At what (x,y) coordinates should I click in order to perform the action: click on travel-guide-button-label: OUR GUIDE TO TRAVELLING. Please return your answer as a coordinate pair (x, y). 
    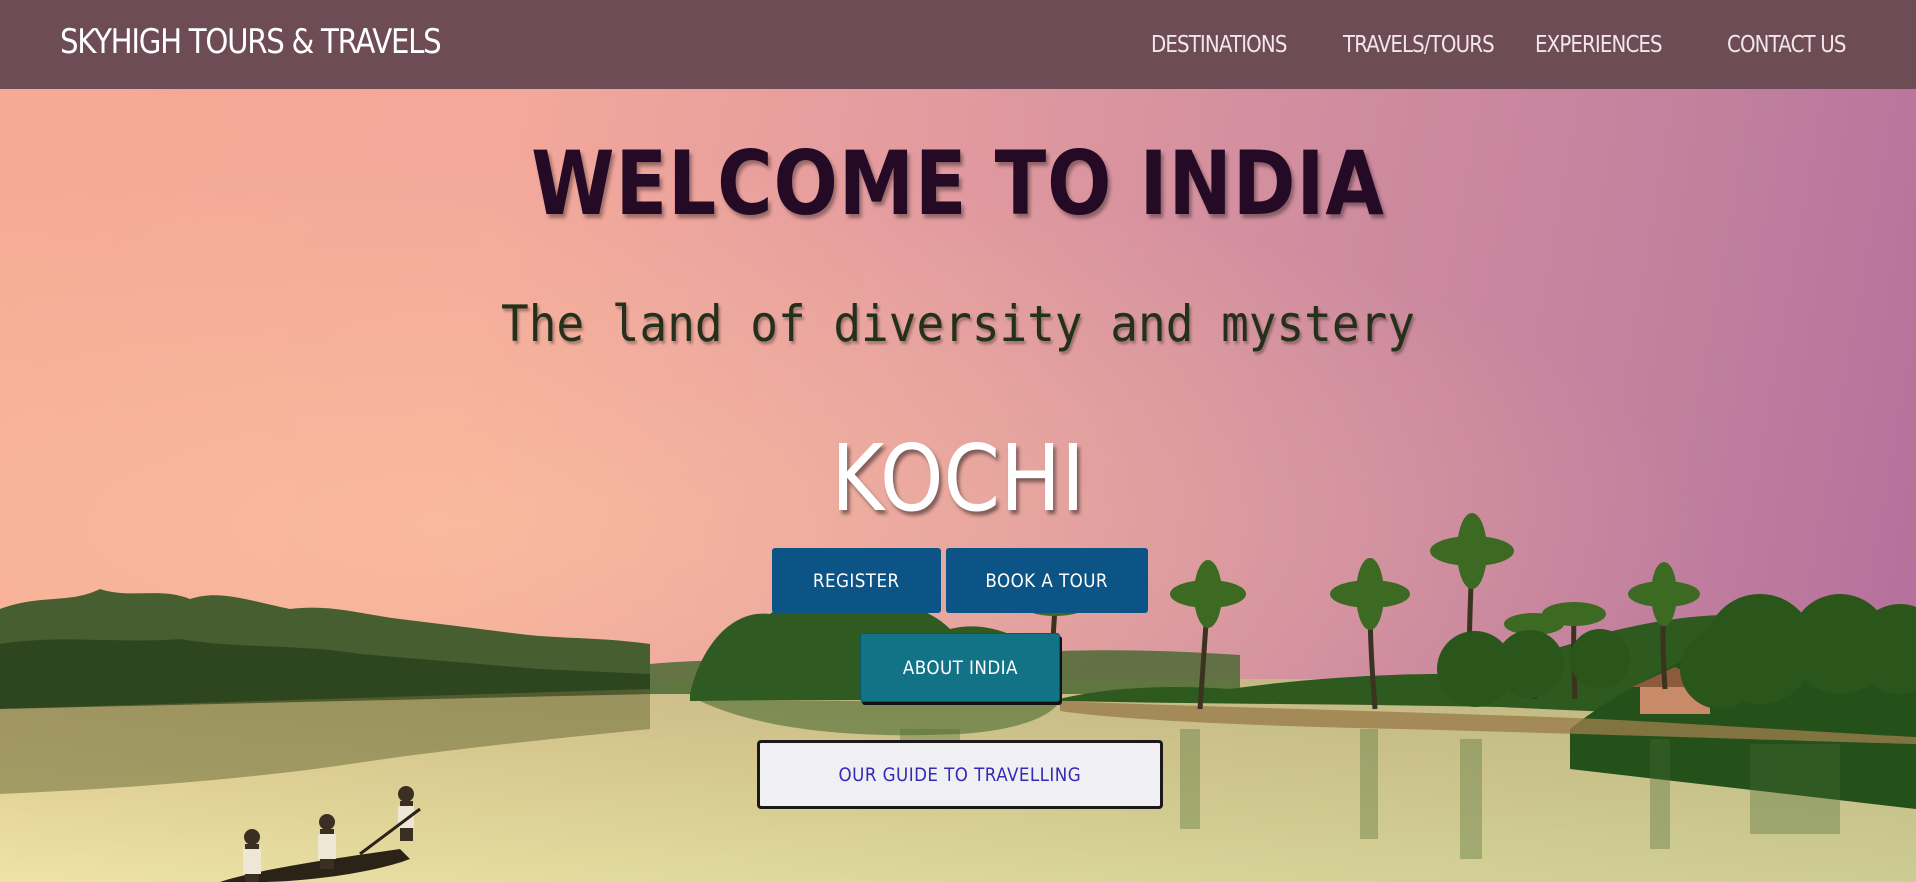
    Looking at the image, I should click on (960, 774).